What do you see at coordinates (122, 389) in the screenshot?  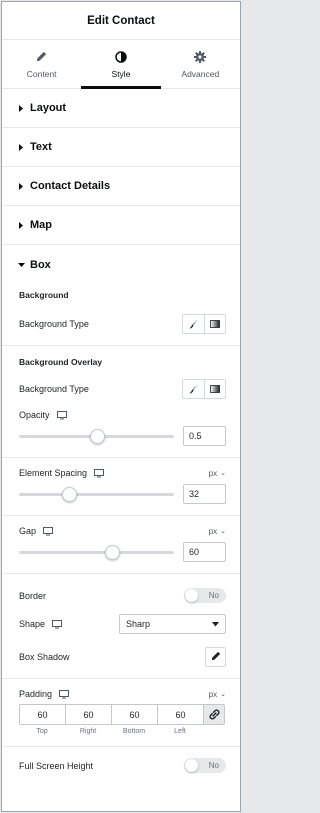 I see `overlay-type-control: Background Type` at bounding box center [122, 389].